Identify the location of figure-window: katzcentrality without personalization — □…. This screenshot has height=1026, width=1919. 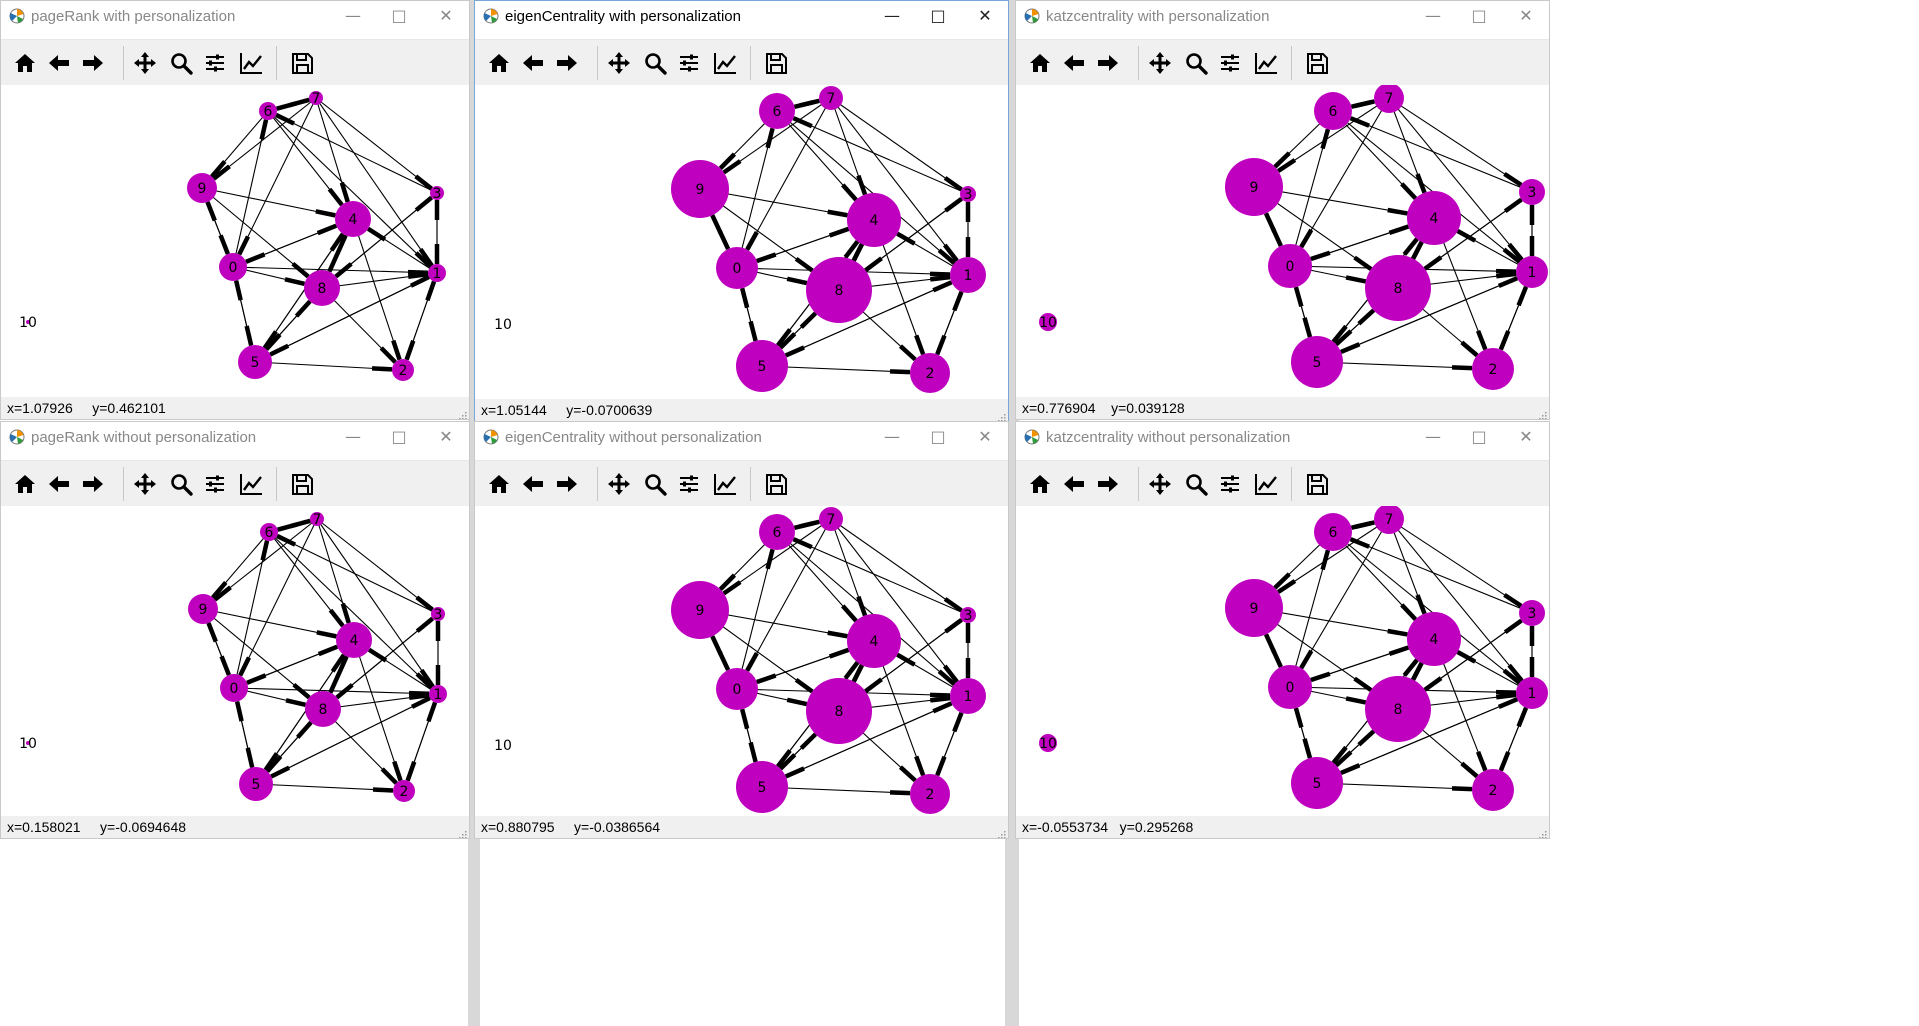
(1282, 630).